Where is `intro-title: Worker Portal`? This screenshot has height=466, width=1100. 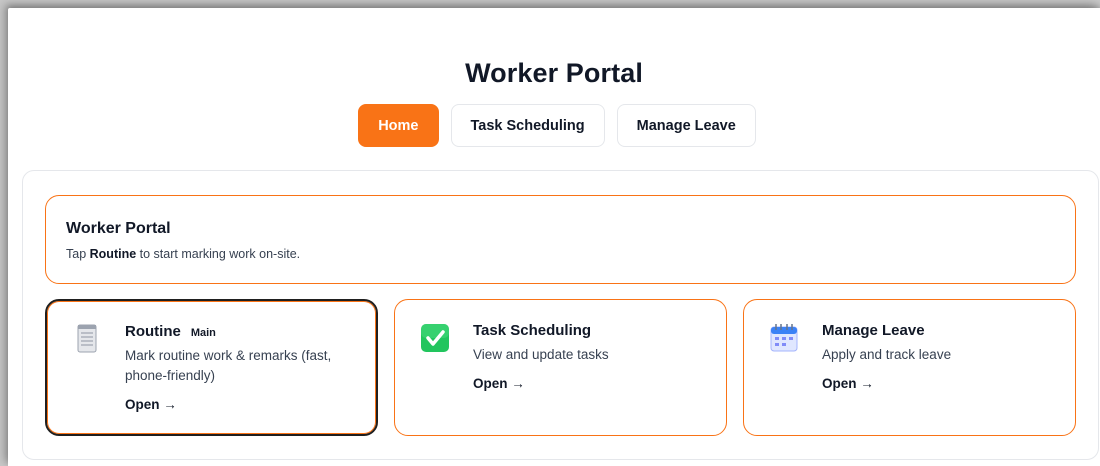
intro-title: Worker Portal is located at coordinates (118, 228).